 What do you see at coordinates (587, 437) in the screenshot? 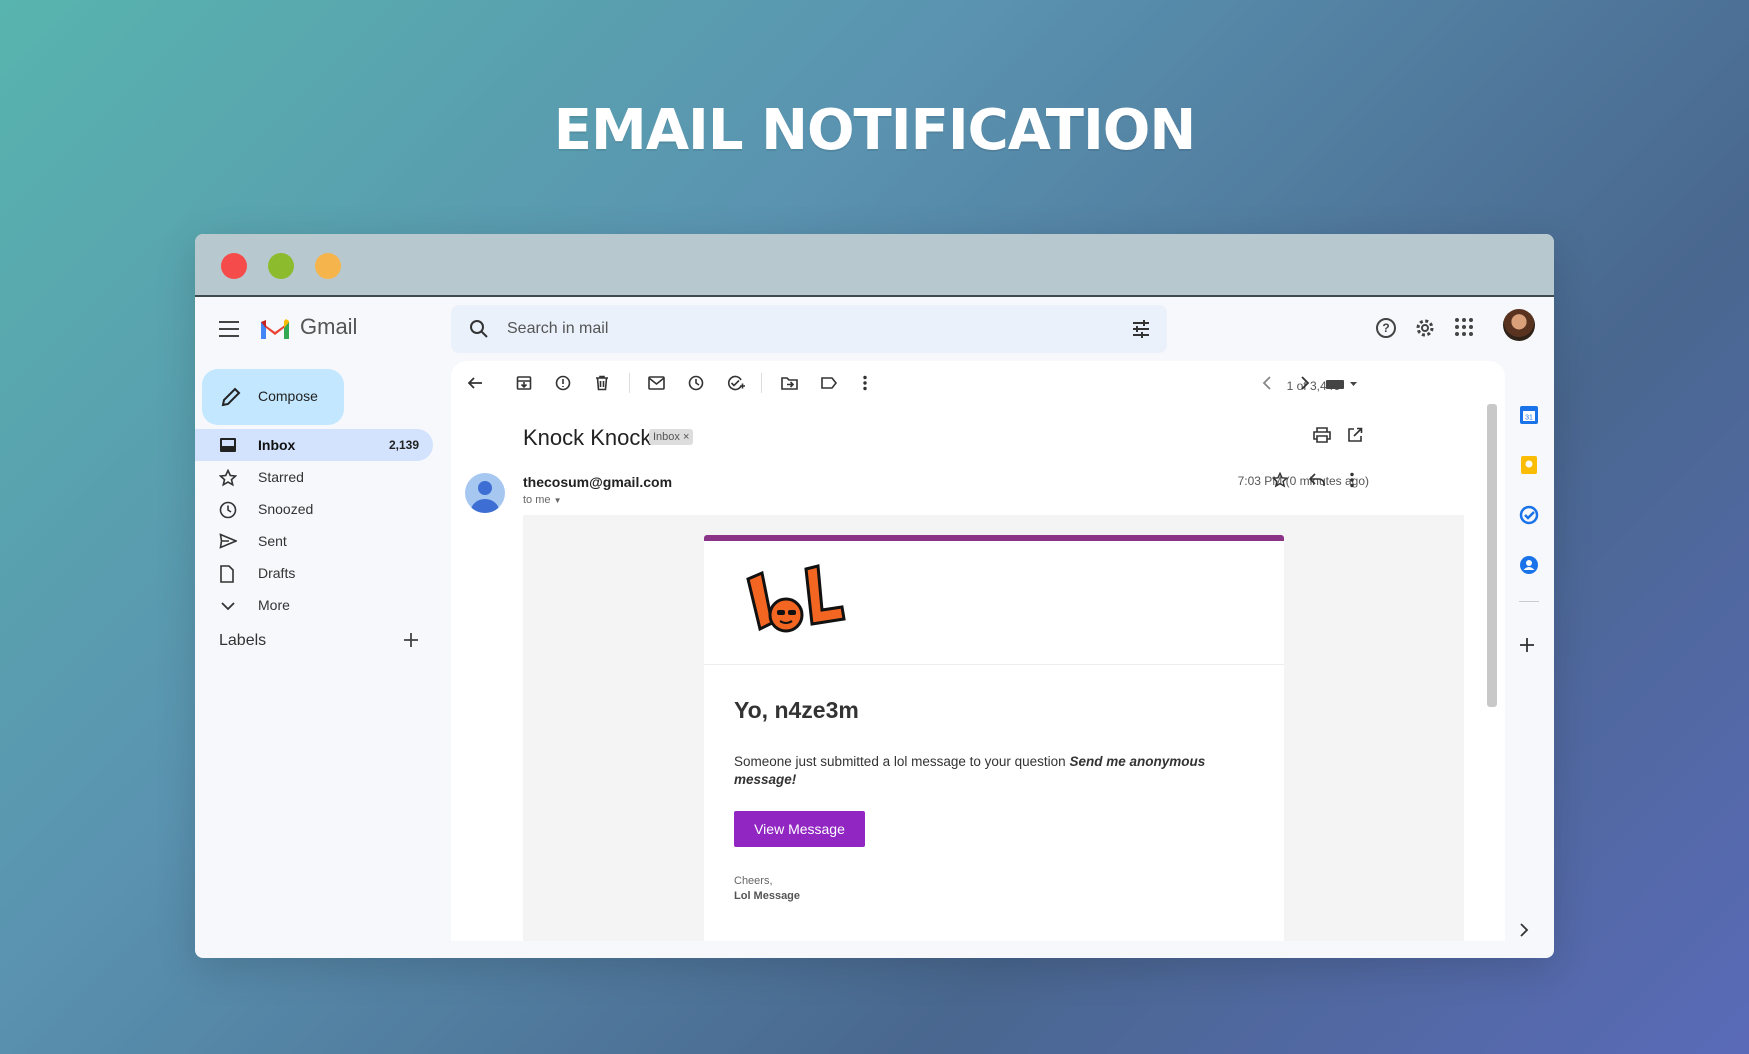
I see `email-subject: Knock Knock` at bounding box center [587, 437].